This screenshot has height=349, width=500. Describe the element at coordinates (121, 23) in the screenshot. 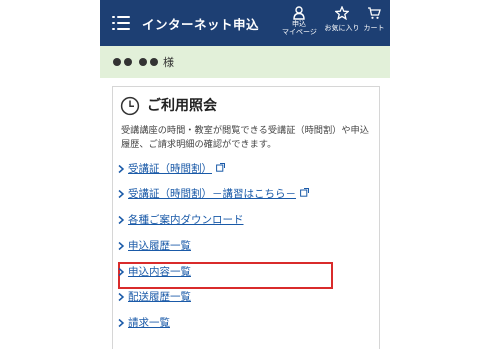

I see `menu-icon` at that location.